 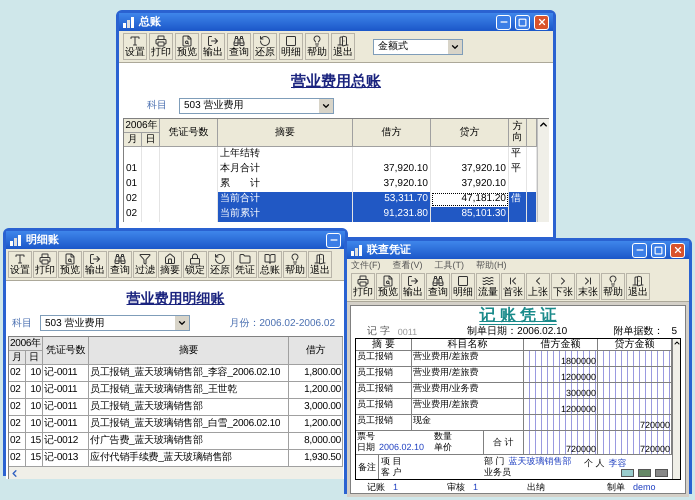 What do you see at coordinates (220, 259) in the screenshot?
I see `restore-icon` at bounding box center [220, 259].